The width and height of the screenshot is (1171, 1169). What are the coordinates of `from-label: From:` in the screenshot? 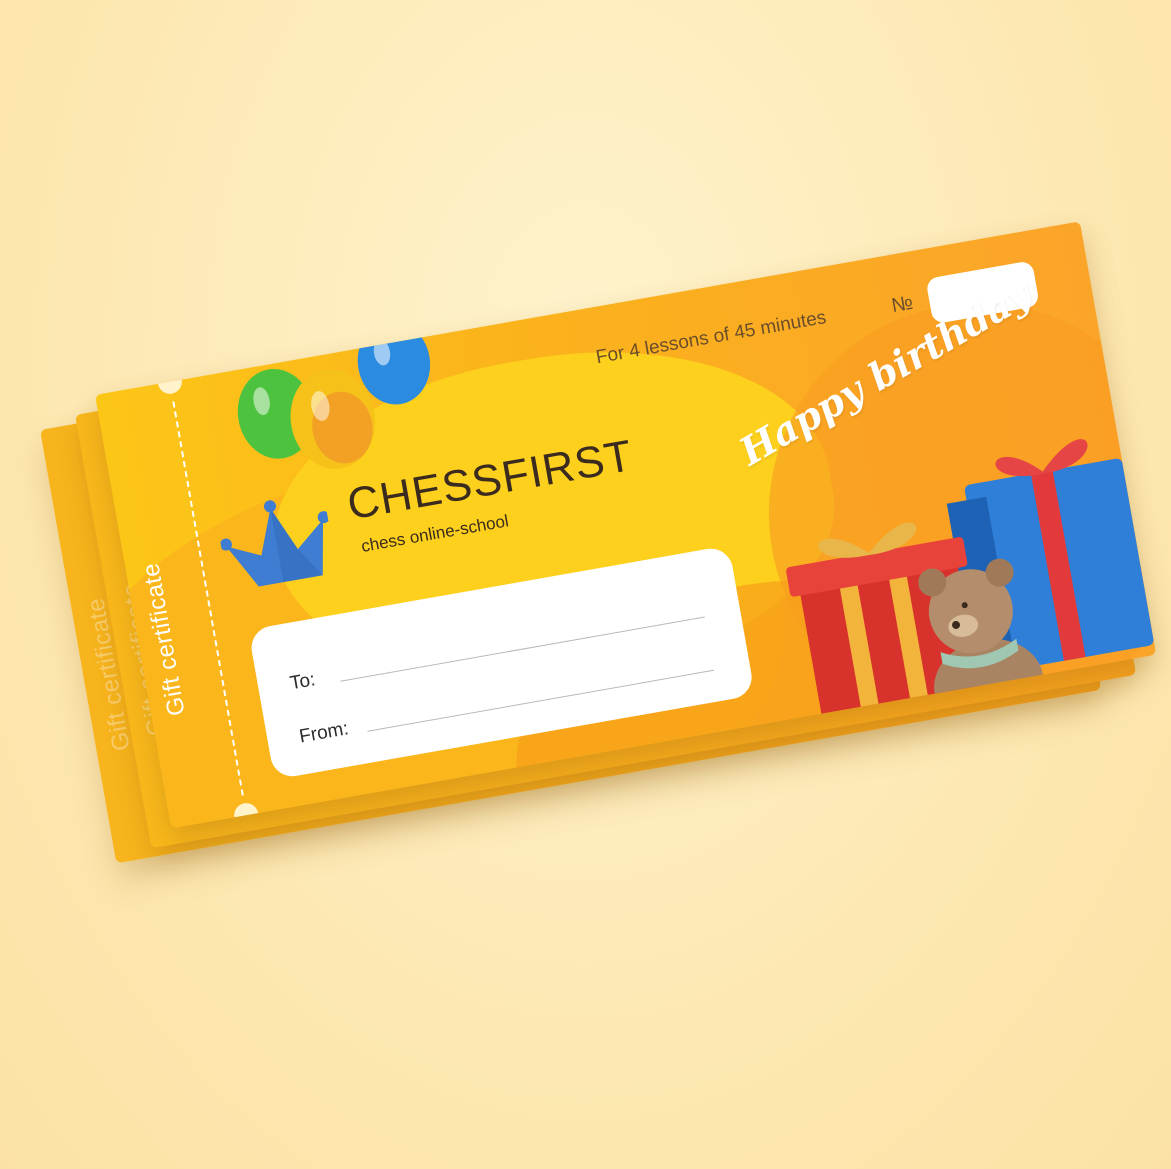 It's located at (324, 733).